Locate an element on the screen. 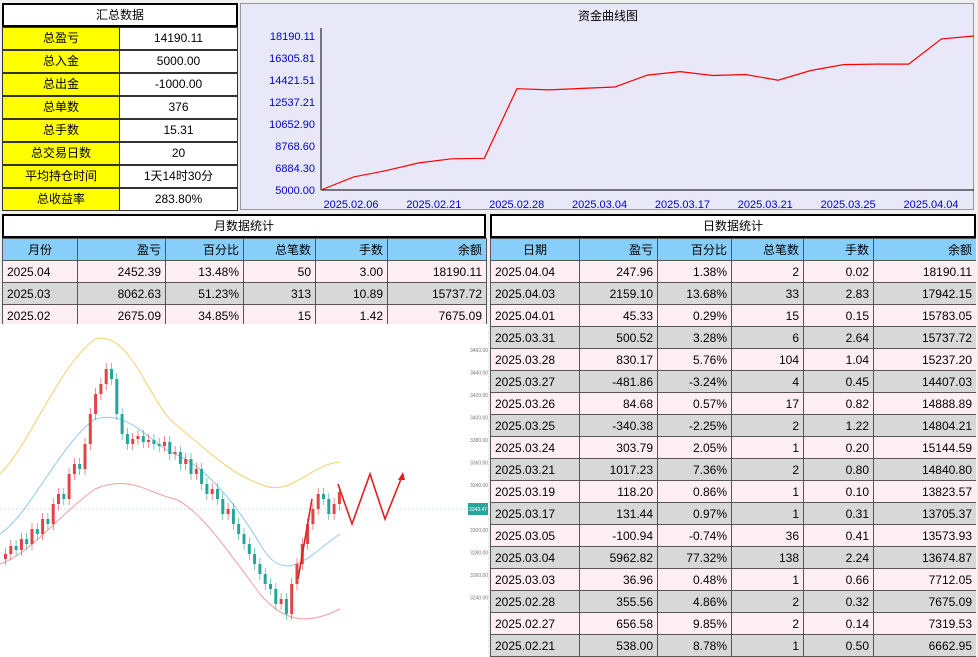  table-cell: 0.10 is located at coordinates (838, 491).